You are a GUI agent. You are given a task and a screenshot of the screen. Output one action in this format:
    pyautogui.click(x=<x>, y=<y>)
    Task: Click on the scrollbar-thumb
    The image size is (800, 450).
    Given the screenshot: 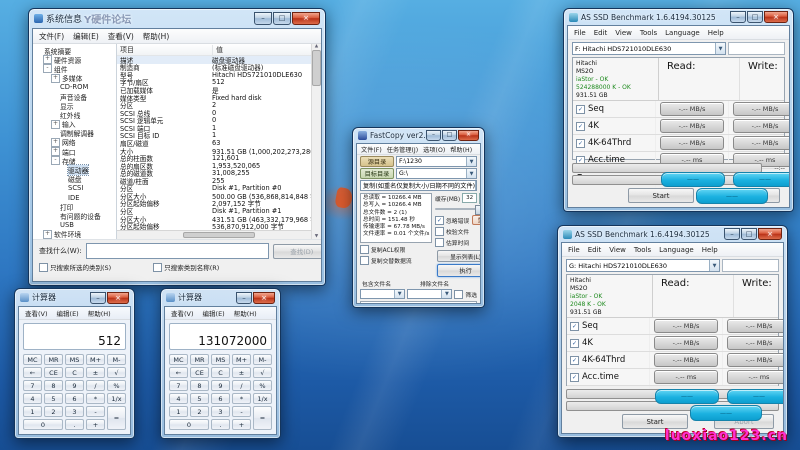 What is the action you would take?
    pyautogui.click(x=218, y=235)
    